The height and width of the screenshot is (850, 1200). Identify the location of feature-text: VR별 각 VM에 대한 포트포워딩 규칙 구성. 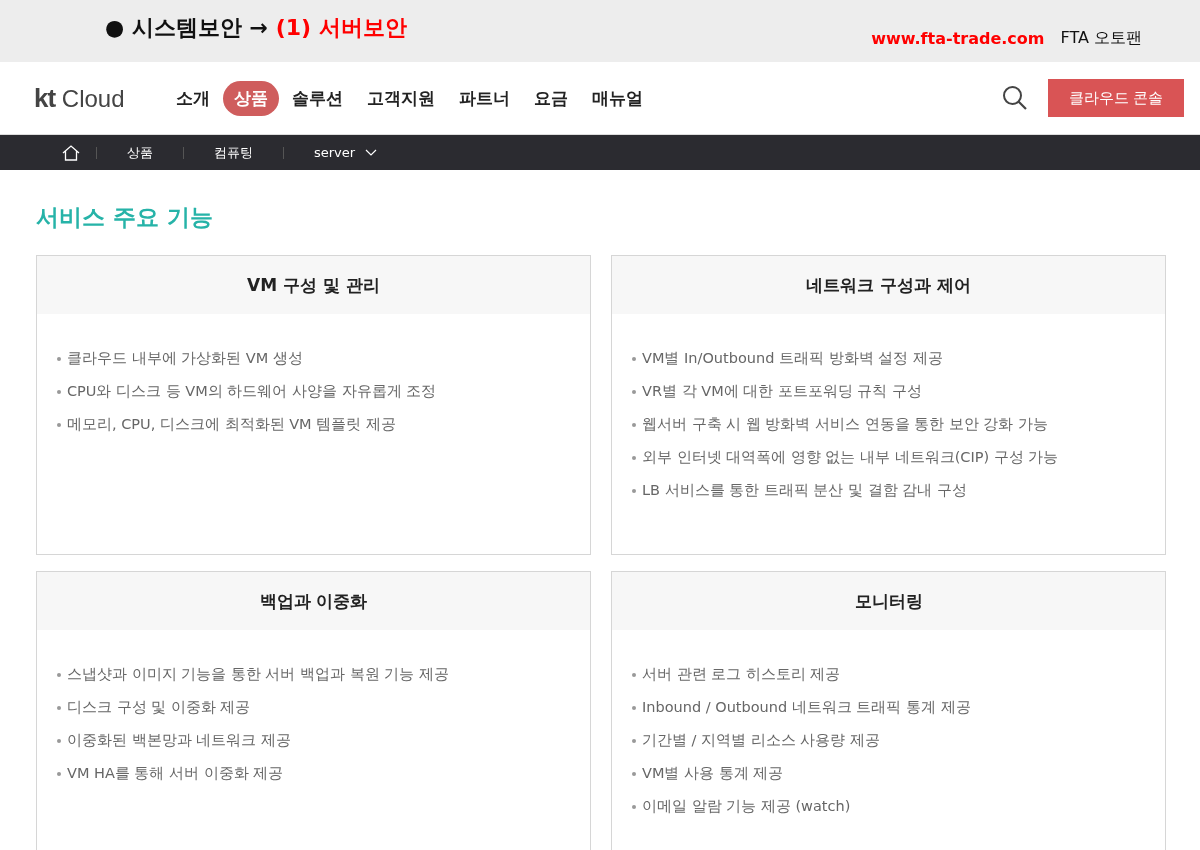
(782, 391).